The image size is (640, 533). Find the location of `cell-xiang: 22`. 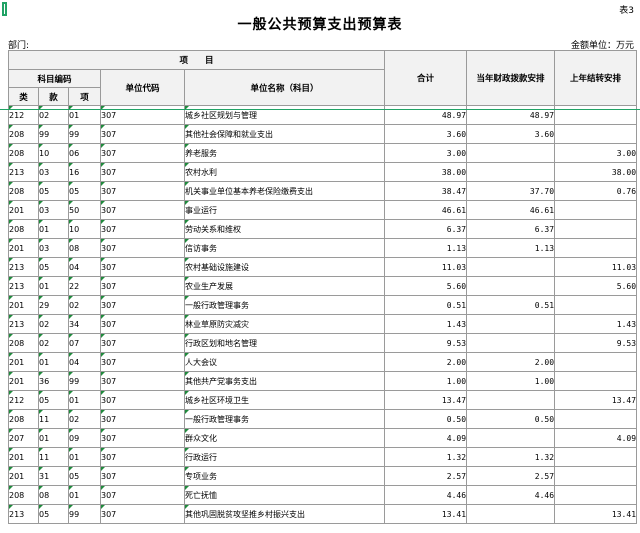

cell-xiang: 22 is located at coordinates (84, 286).